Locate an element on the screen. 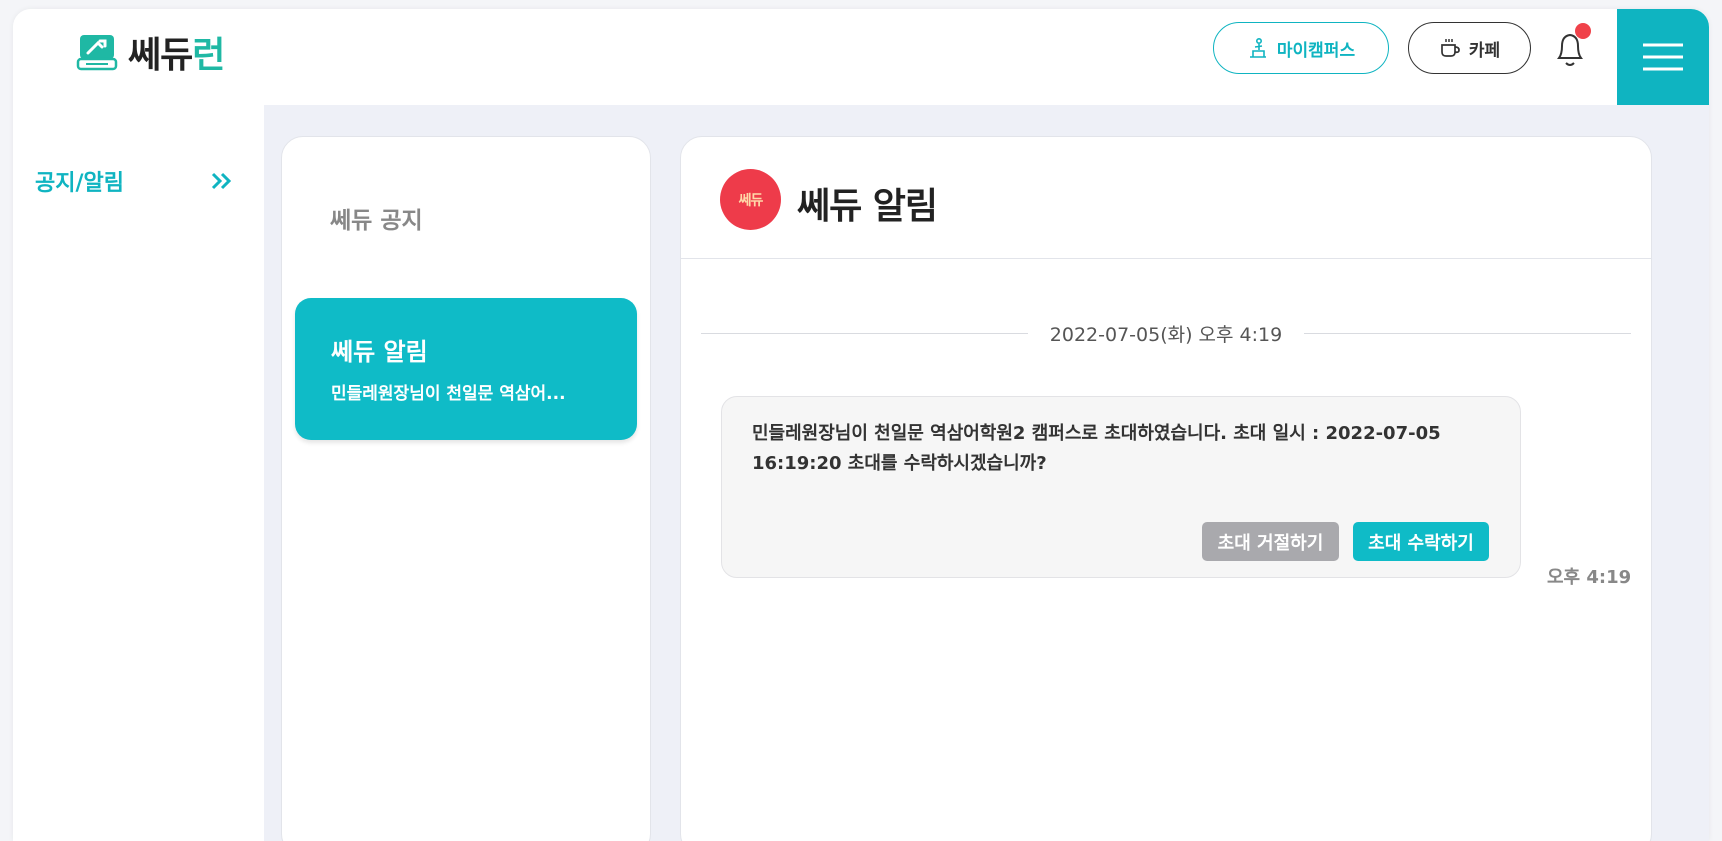 The height and width of the screenshot is (841, 1722). cafe-label: 카페 is located at coordinates (1484, 50).